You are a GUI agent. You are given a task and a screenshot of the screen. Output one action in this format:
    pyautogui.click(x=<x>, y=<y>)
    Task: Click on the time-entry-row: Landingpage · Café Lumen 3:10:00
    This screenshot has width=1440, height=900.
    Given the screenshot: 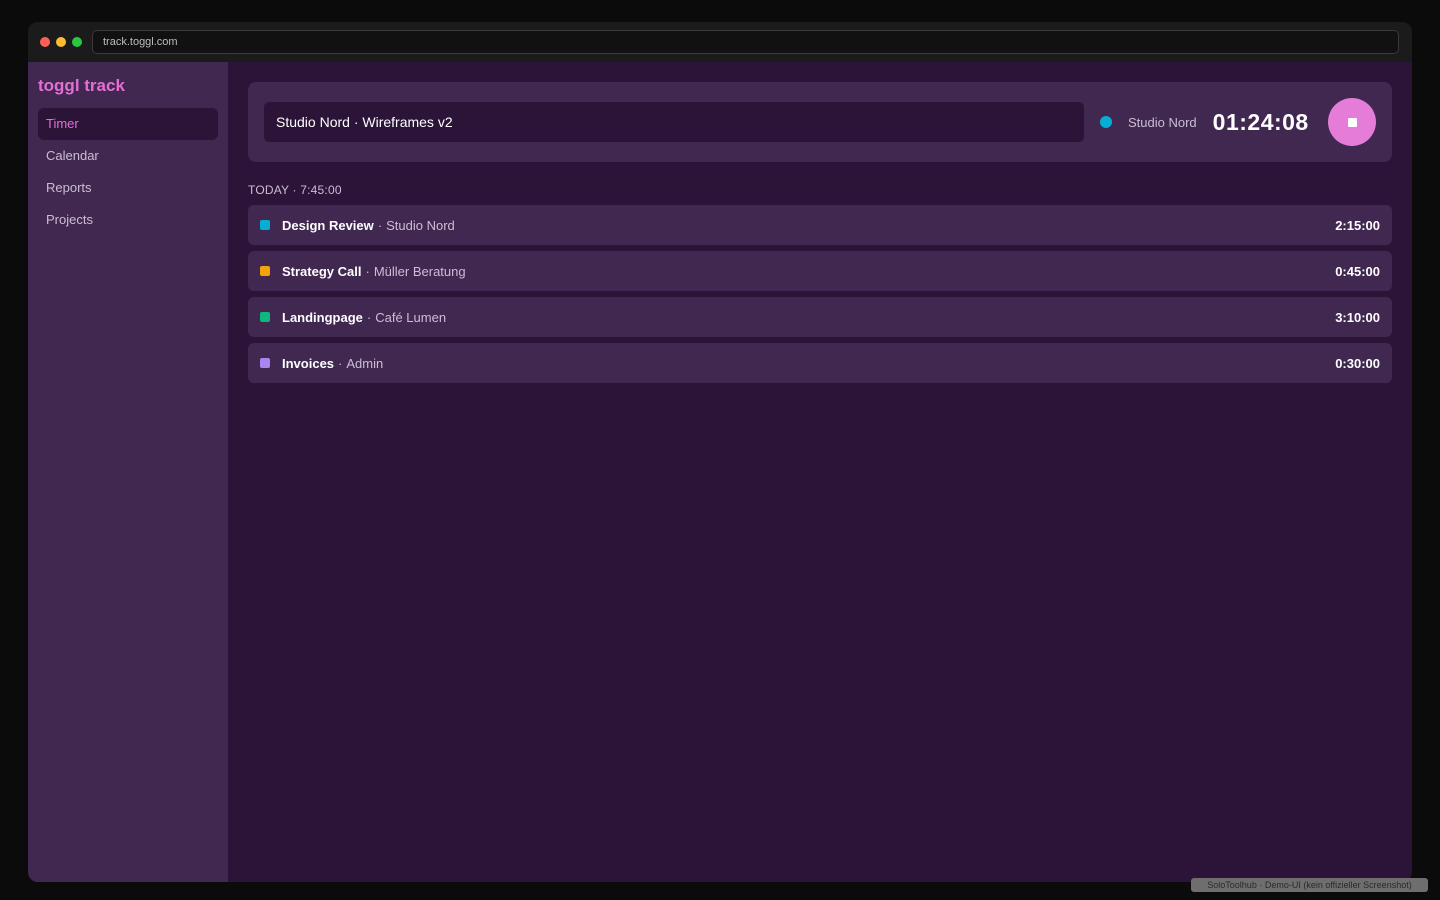 What is the action you would take?
    pyautogui.click(x=820, y=317)
    